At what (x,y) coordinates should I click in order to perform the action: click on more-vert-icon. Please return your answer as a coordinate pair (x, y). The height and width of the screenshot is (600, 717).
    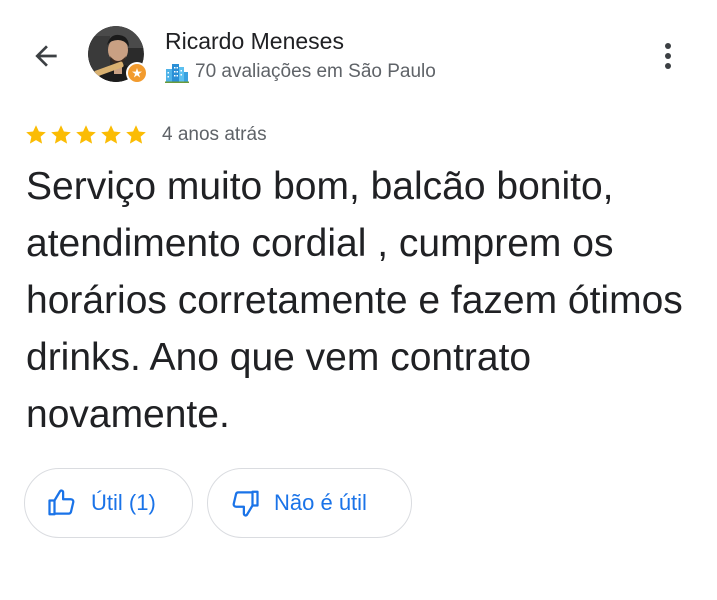
    Looking at the image, I should click on (668, 56).